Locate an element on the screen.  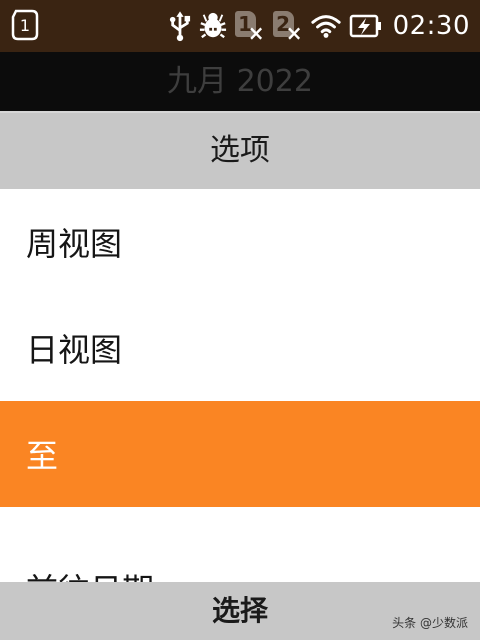
status-clock: 02:30 is located at coordinates (431, 26).